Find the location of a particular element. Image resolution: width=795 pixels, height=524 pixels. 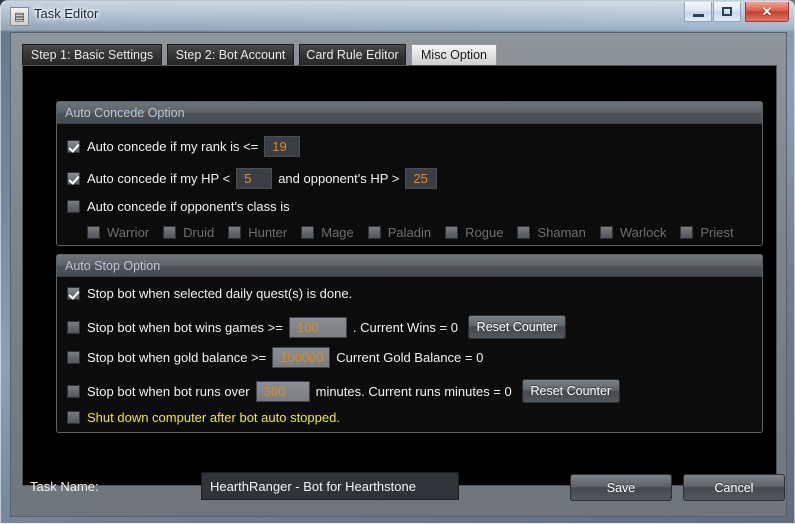

class-item-warrior: Warrior is located at coordinates (118, 232).